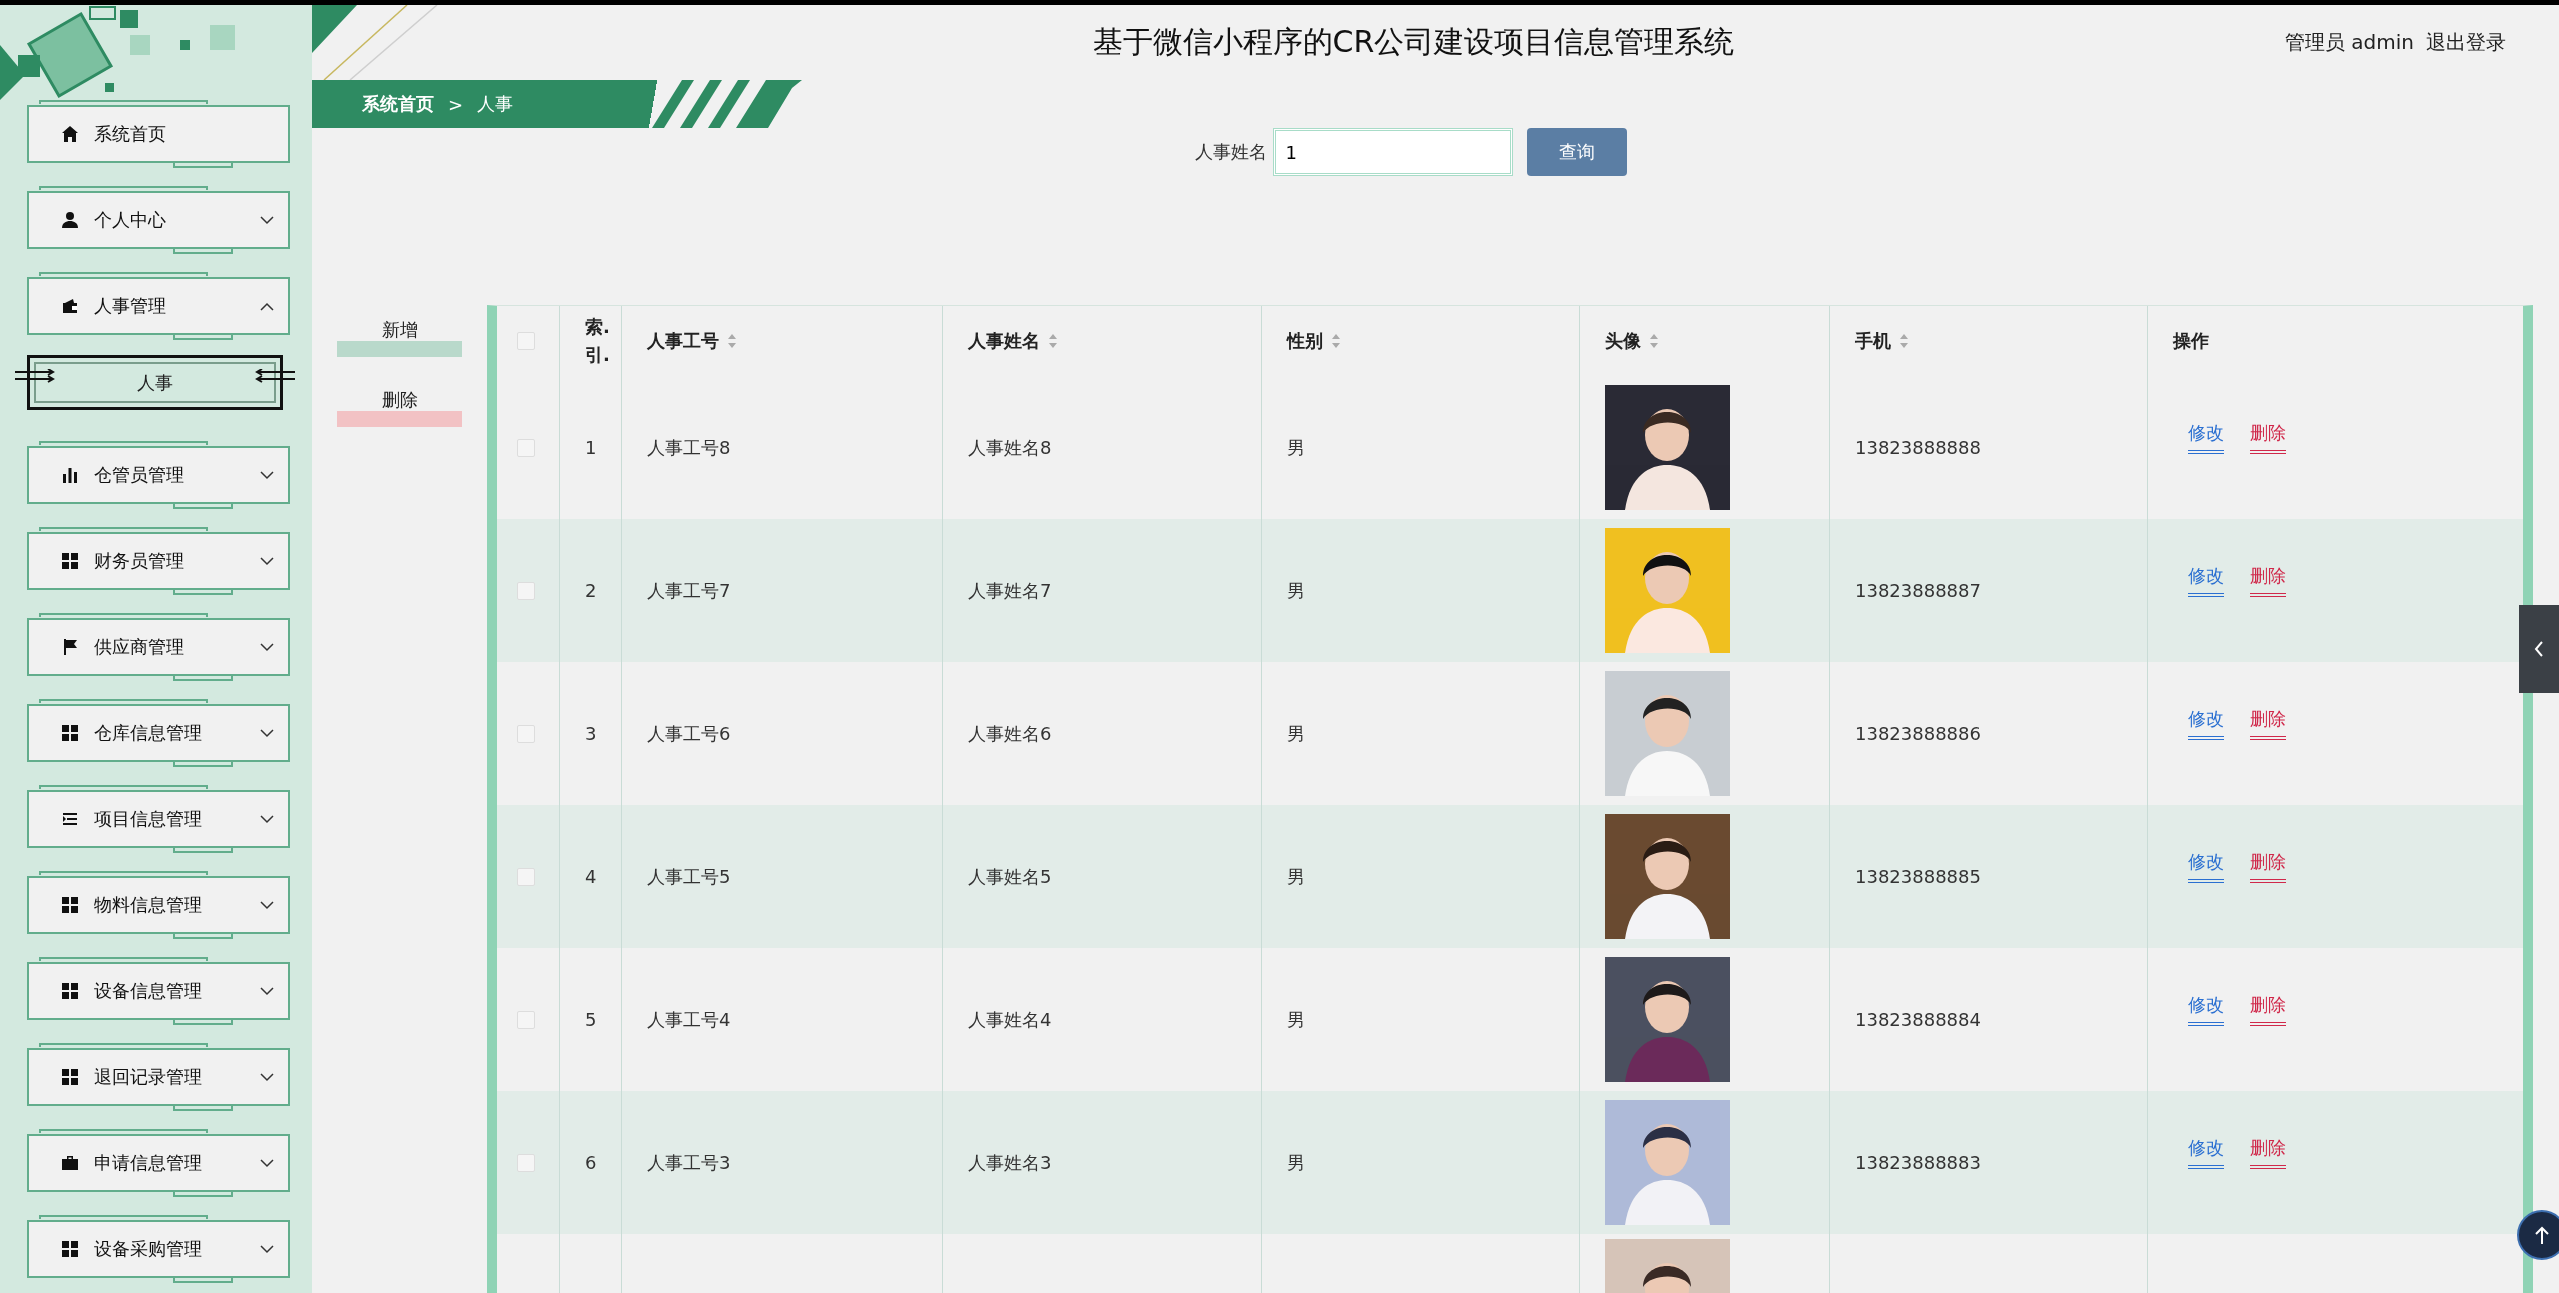 Image resolution: width=2559 pixels, height=1293 pixels. I want to click on column-header: 人事工号, so click(782, 341).